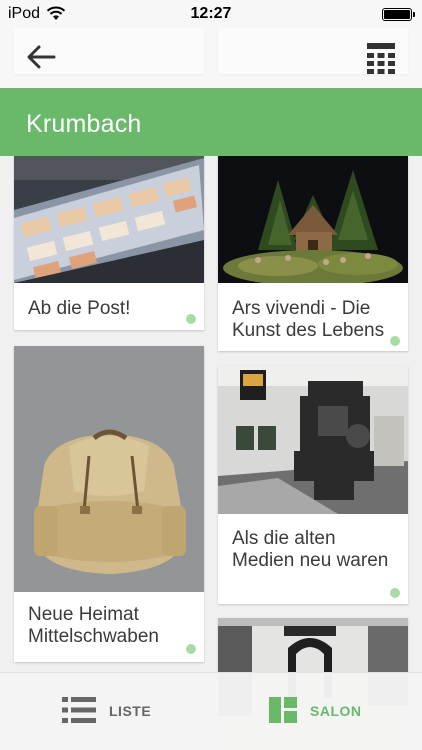 The width and height of the screenshot is (422, 750). Describe the element at coordinates (310, 549) in the screenshot. I see `exhibit-title: Als die alten Medien neu waren` at that location.